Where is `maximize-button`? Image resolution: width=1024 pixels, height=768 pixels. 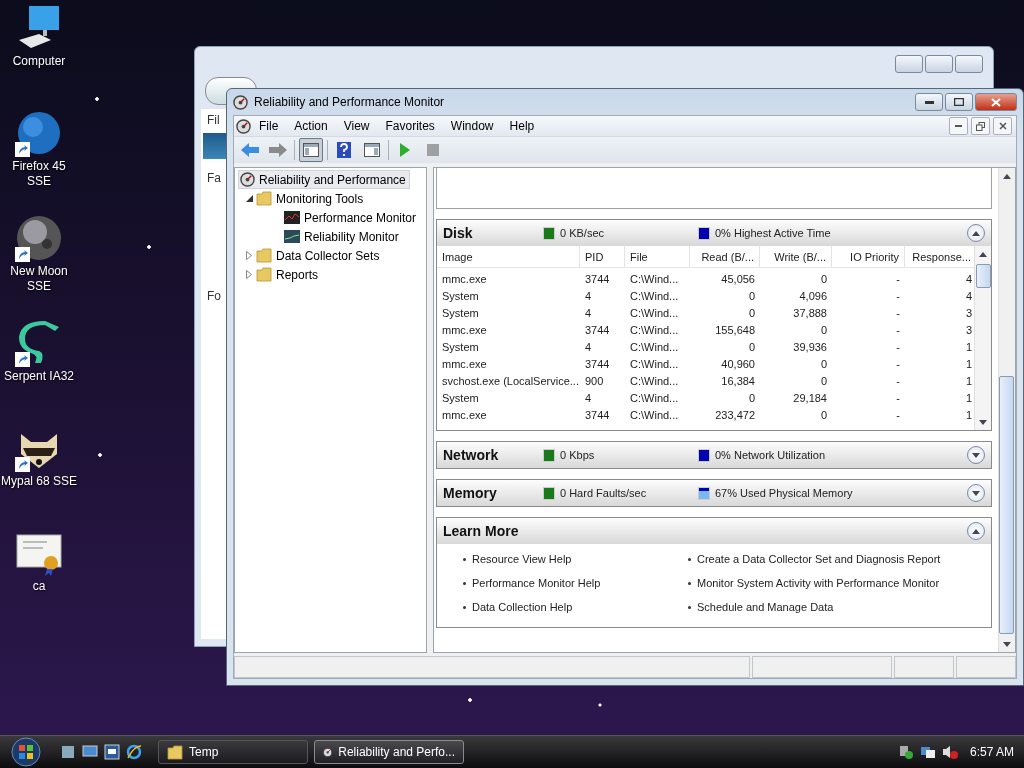
maximize-button is located at coordinates (959, 102).